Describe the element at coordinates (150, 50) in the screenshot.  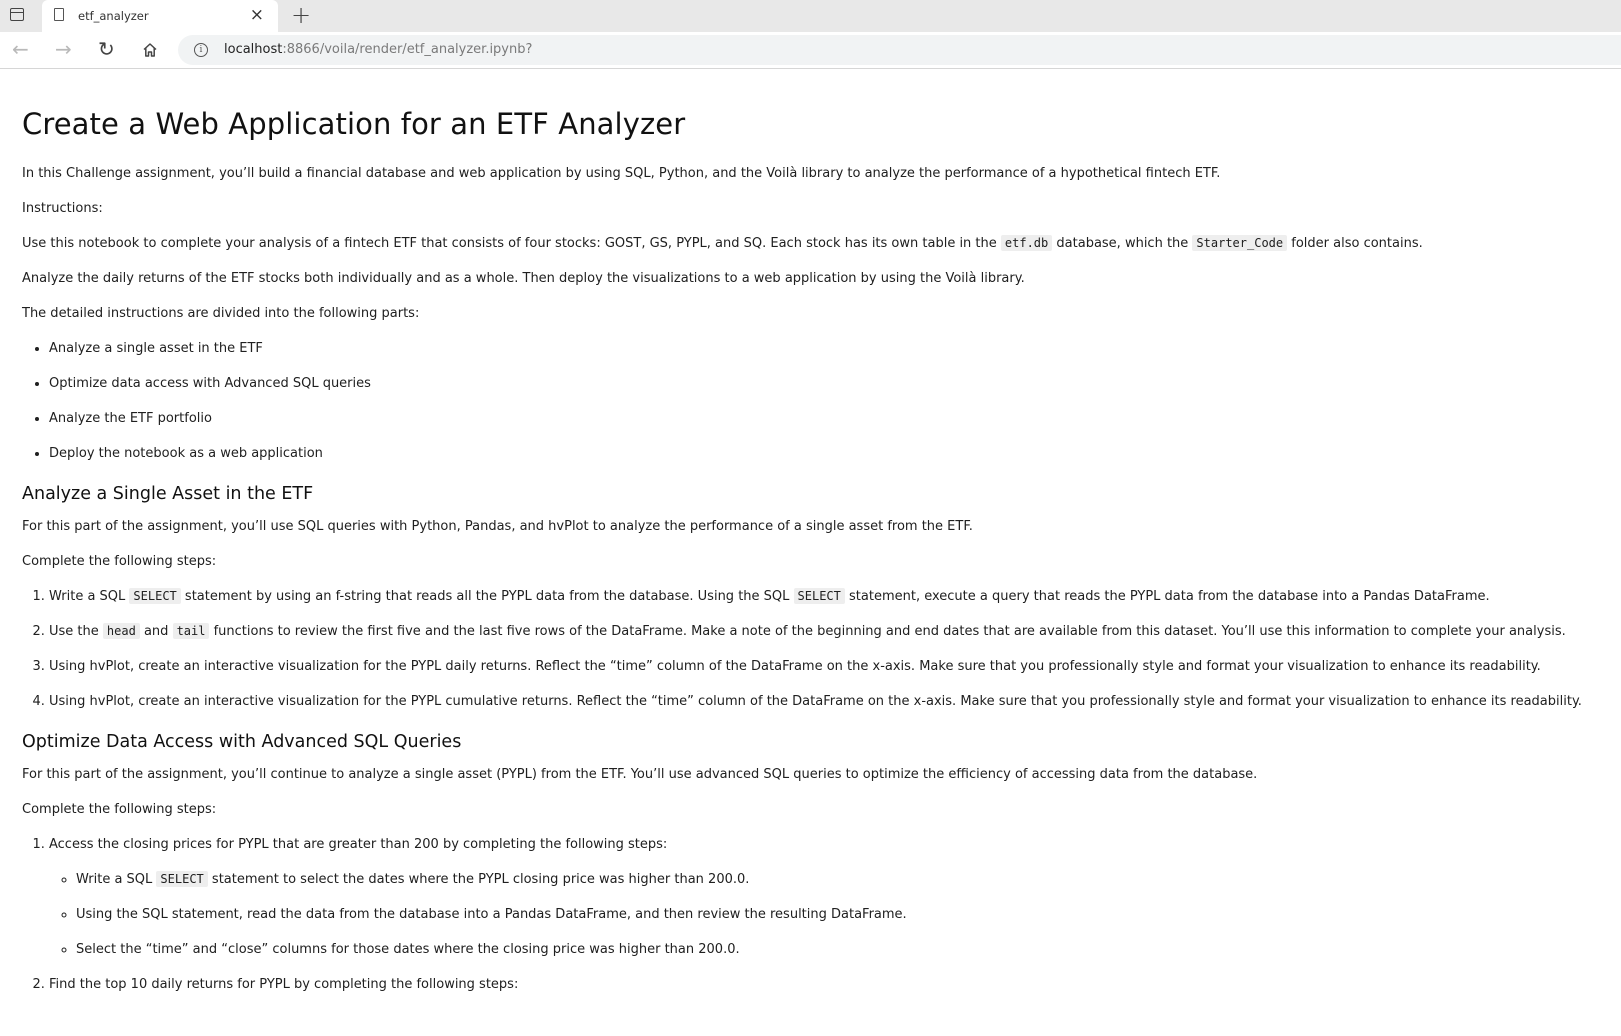
I see `home-icon` at that location.